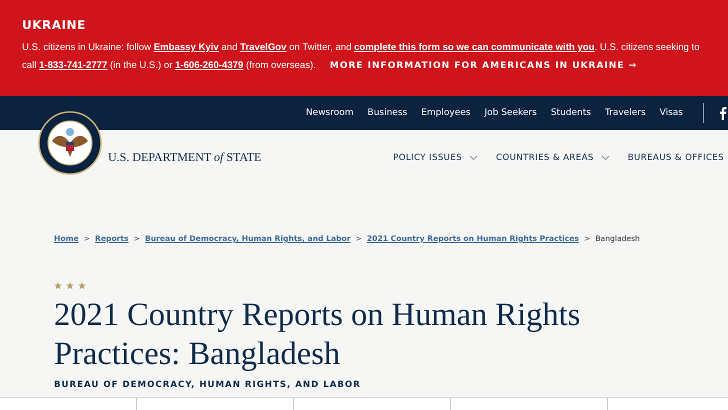  I want to click on main-nav-menu: BUREAUS & OFFICES, so click(678, 157).